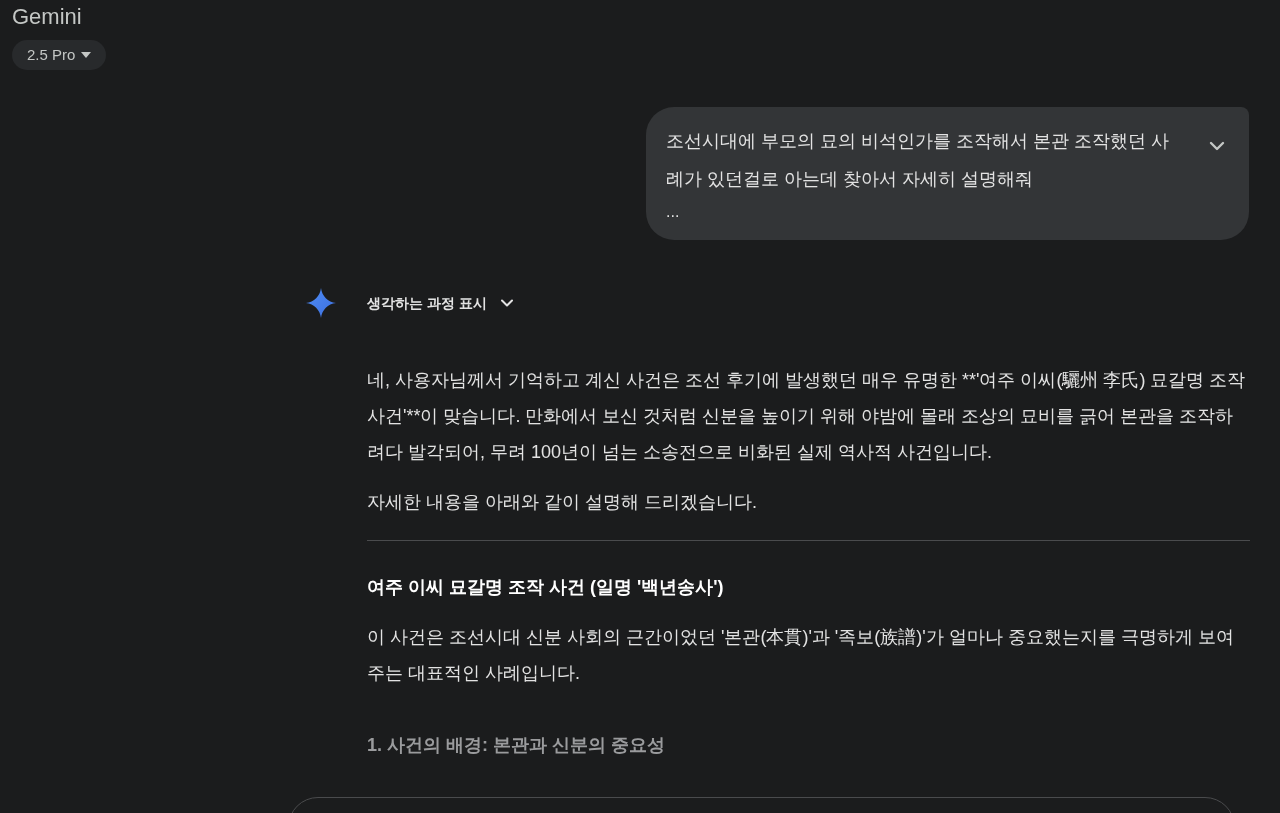 This screenshot has height=813, width=1280. I want to click on app-title: Gemini, so click(47, 17).